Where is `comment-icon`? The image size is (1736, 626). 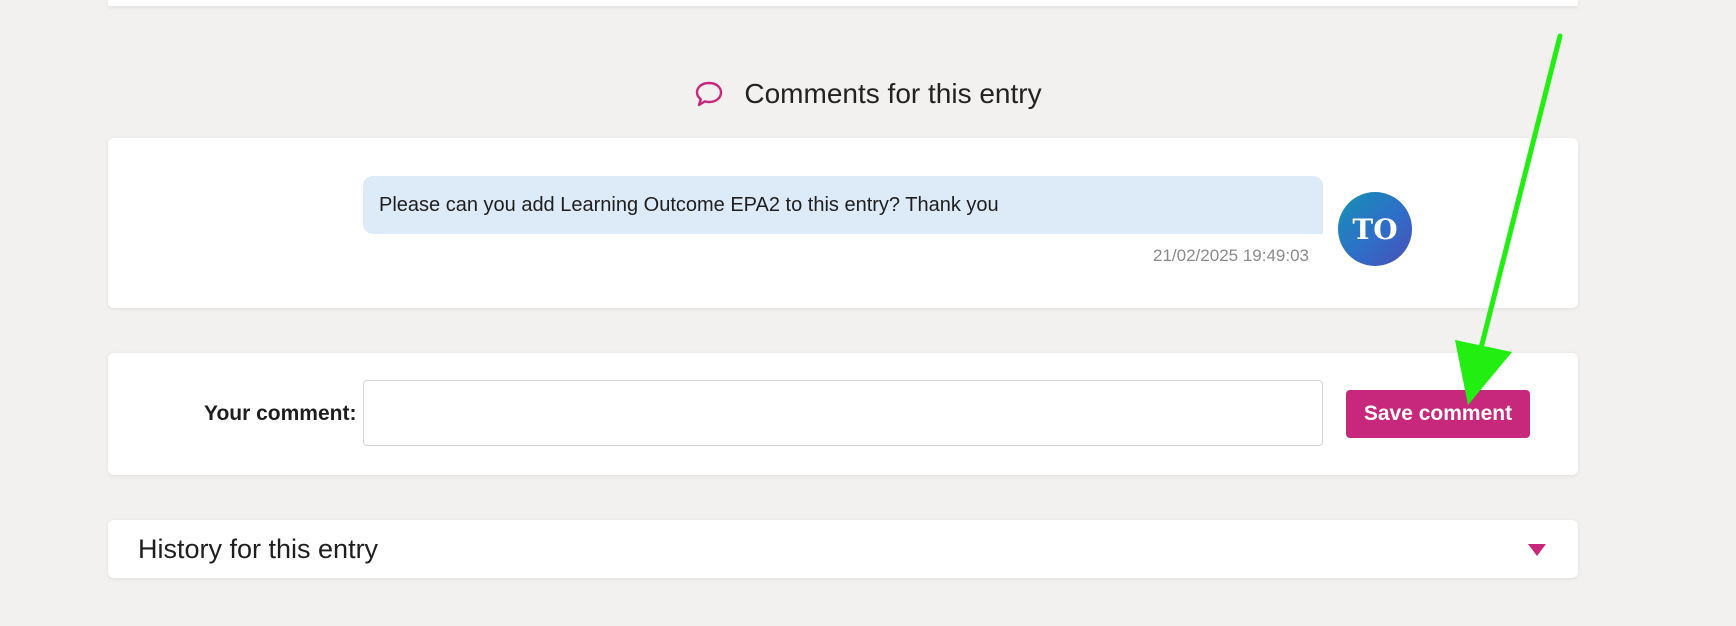 comment-icon is located at coordinates (709, 94).